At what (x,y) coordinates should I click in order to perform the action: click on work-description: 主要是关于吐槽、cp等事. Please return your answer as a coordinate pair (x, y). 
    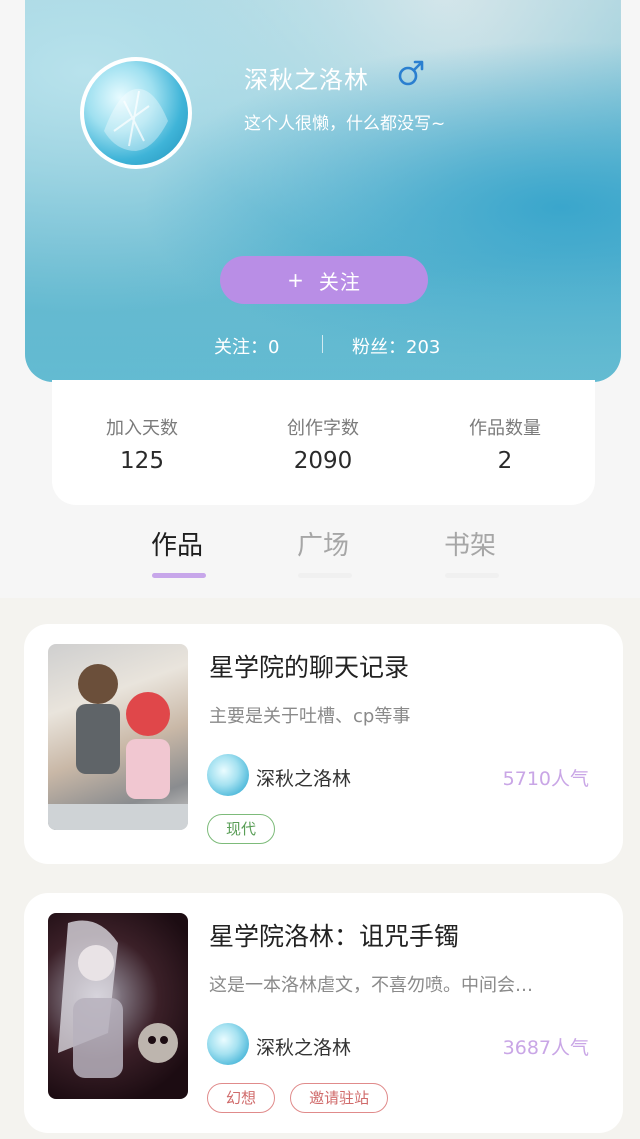
    Looking at the image, I should click on (310, 716).